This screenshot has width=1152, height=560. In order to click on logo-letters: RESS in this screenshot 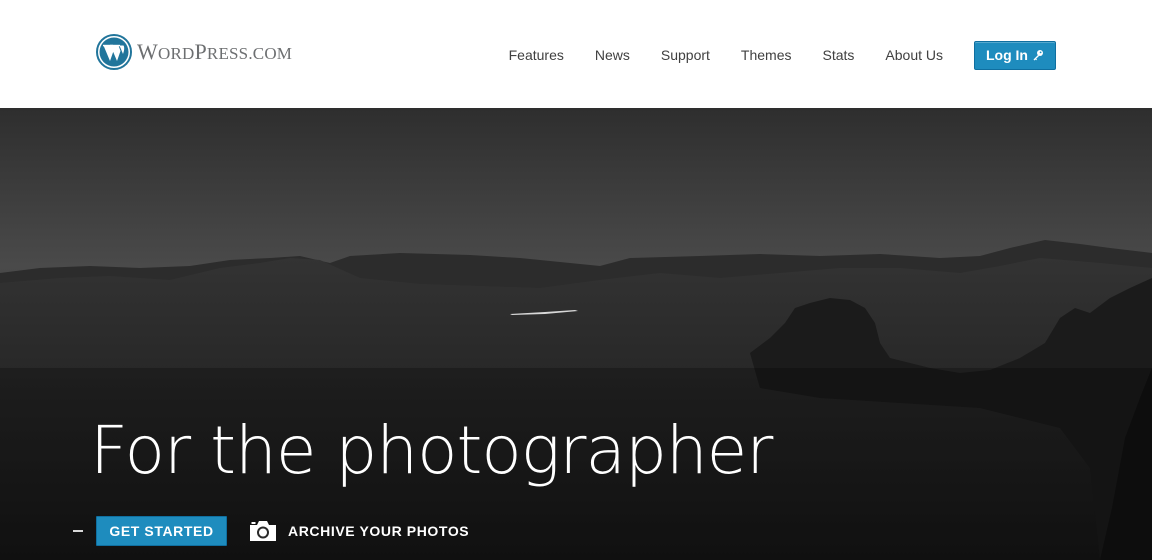, I will do `click(227, 53)`.